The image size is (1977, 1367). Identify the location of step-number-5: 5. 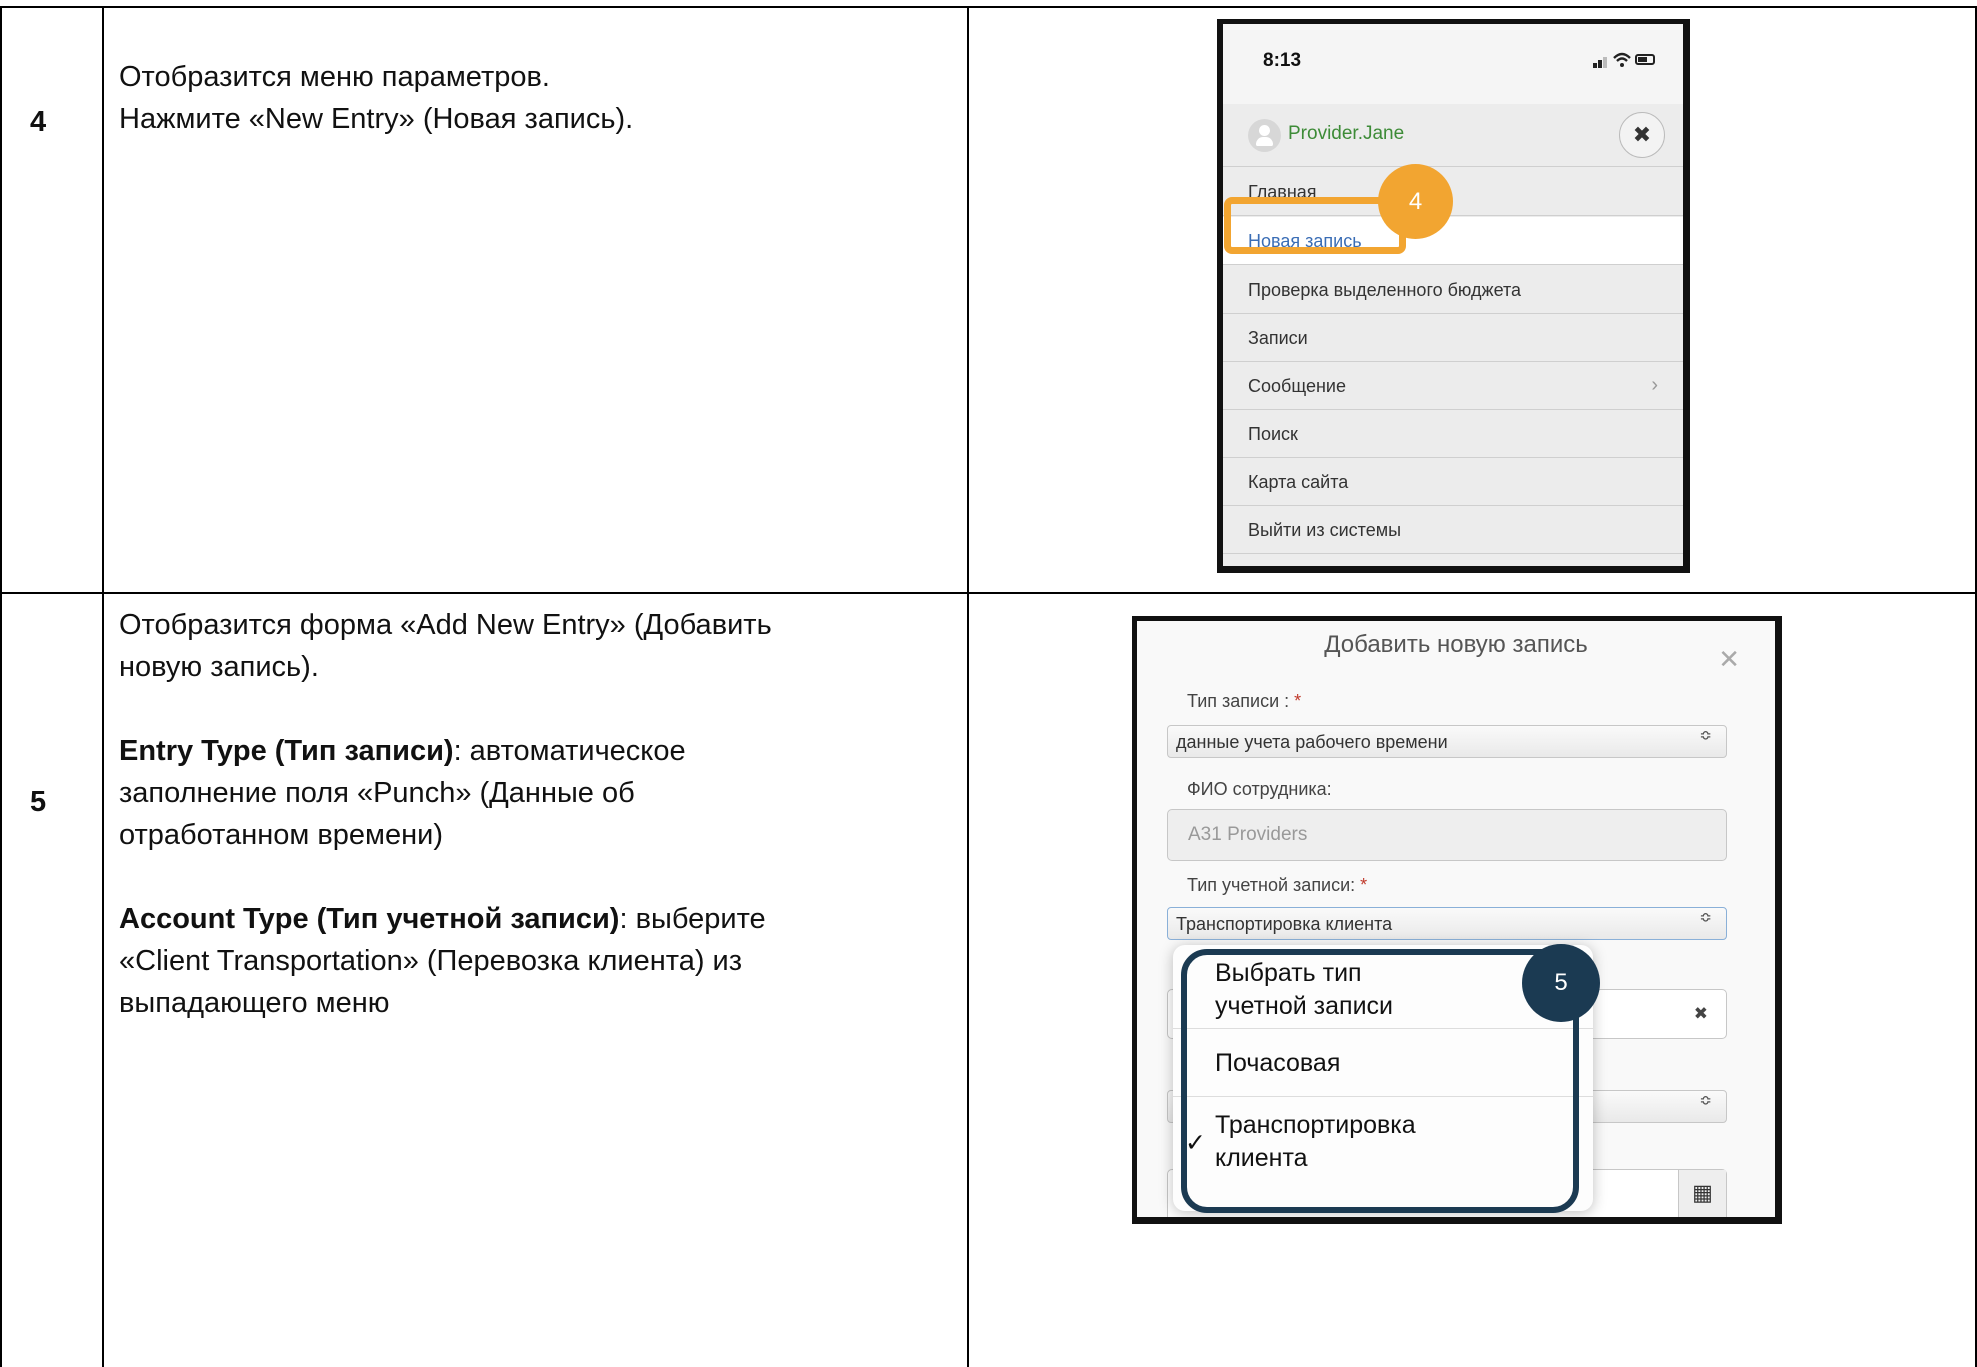
(38, 802).